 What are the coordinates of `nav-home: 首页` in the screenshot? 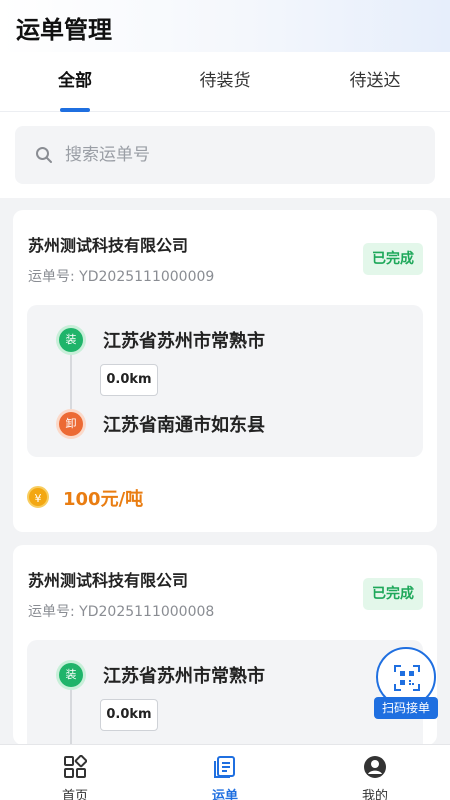 It's located at (75, 772).